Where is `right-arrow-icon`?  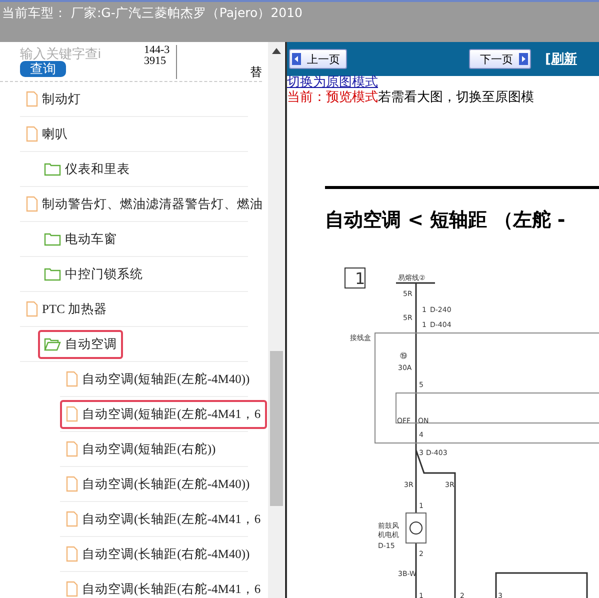 right-arrow-icon is located at coordinates (523, 59).